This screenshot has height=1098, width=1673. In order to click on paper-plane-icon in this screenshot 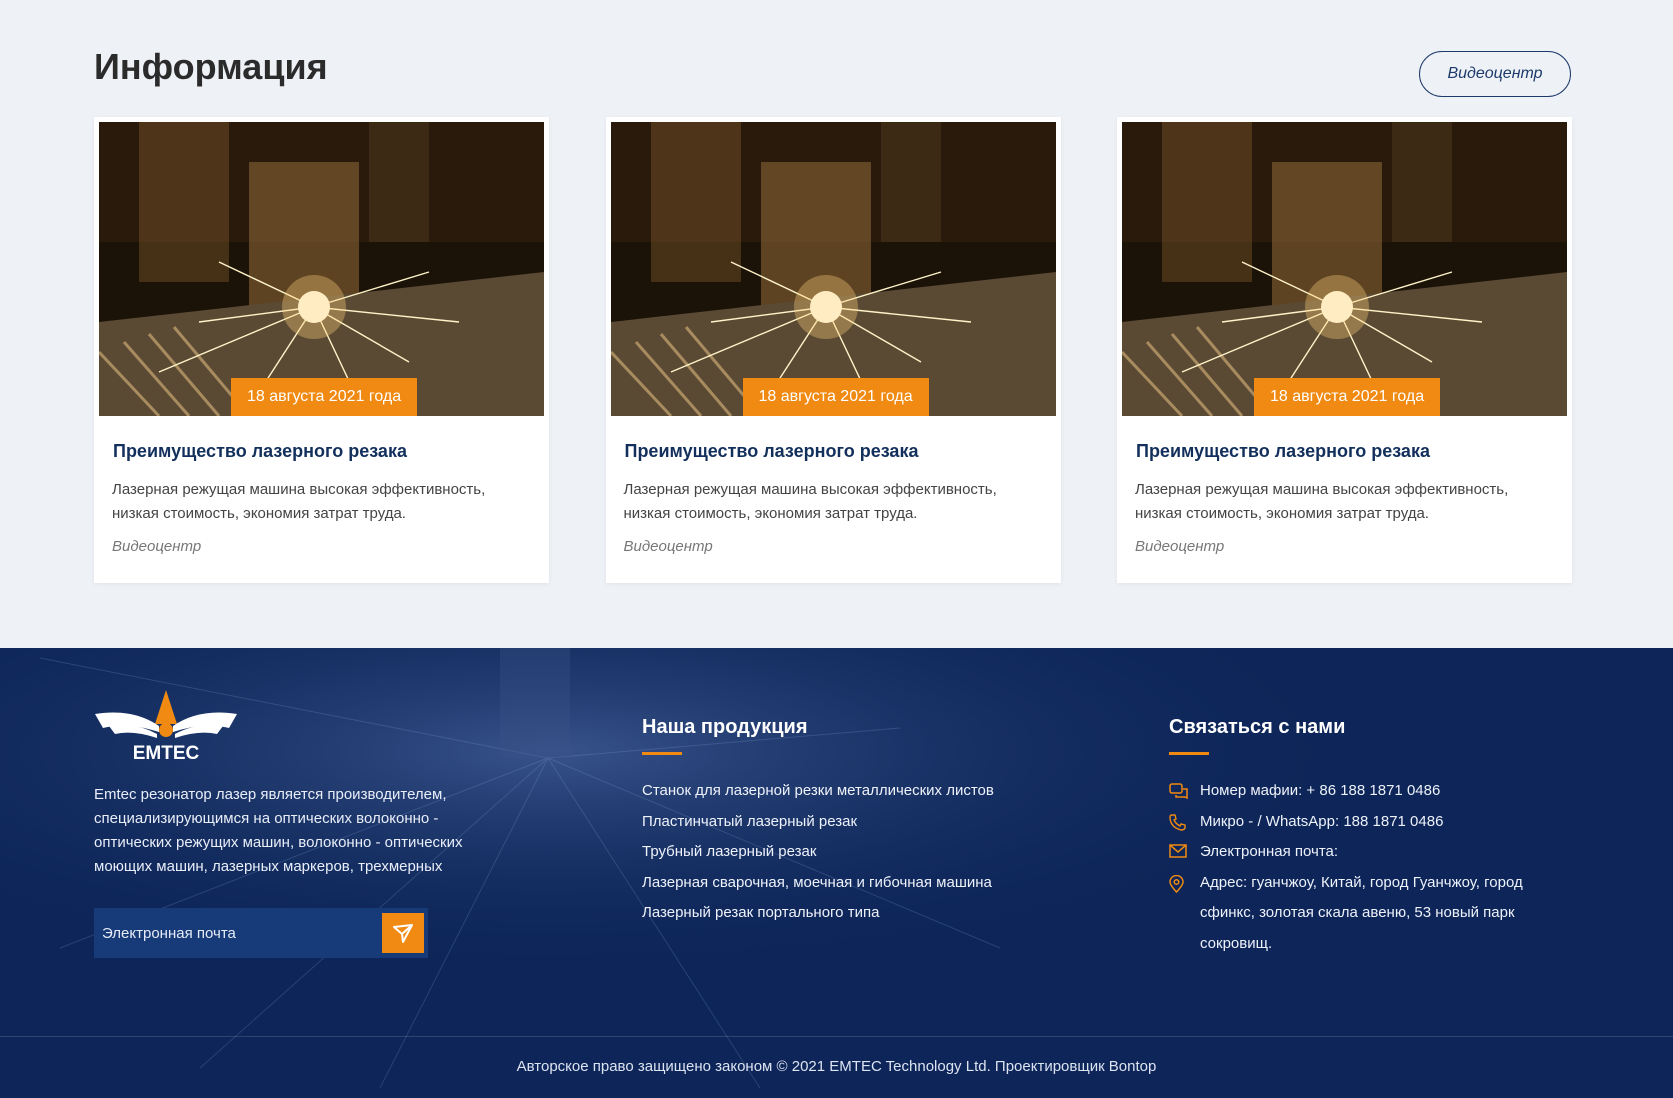, I will do `click(403, 933)`.